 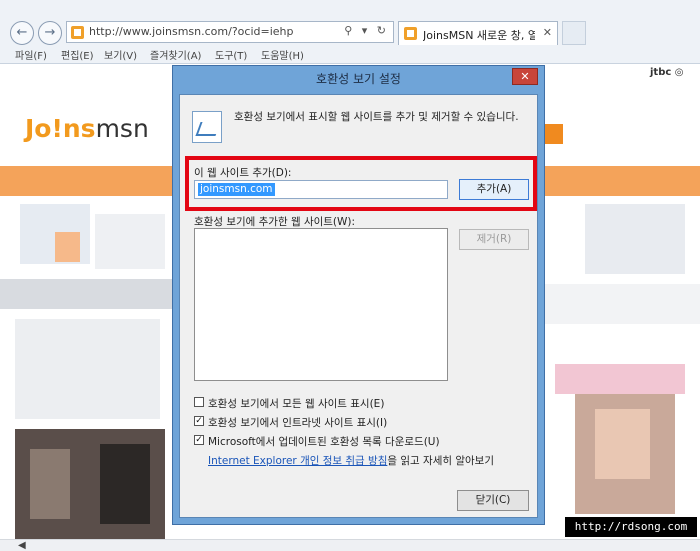 What do you see at coordinates (86, 181) in the screenshot?
I see `orange-nav-band` at bounding box center [86, 181].